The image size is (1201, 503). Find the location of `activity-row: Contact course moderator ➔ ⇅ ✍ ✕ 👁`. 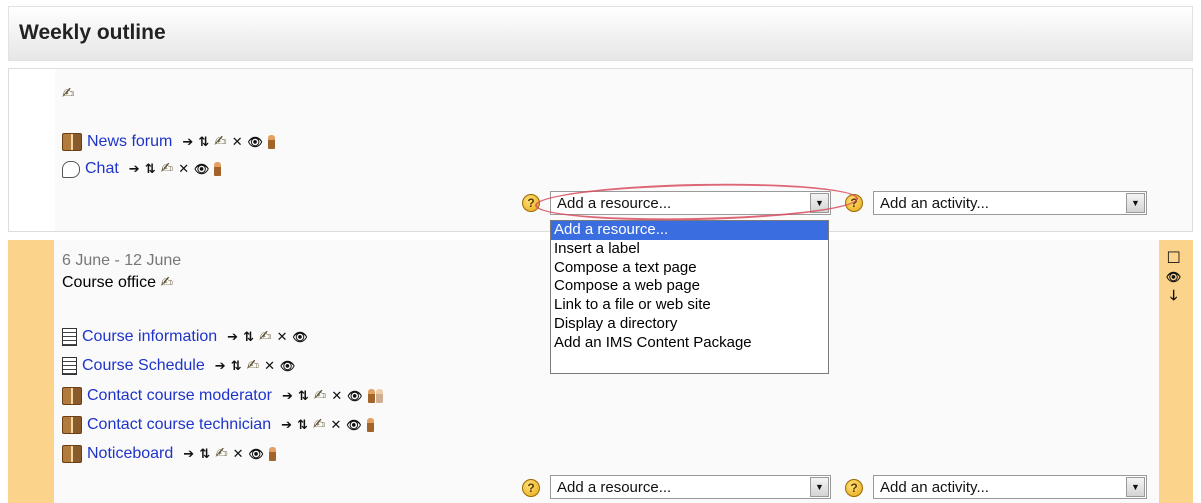

activity-row: Contact course moderator ➔ ⇅ ✍ ✕ 👁 is located at coordinates (222, 396).